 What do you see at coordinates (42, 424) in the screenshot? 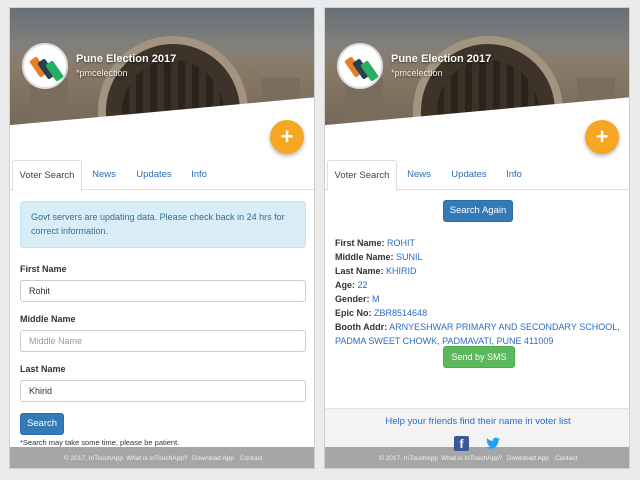
I see `search-button: Search` at bounding box center [42, 424].